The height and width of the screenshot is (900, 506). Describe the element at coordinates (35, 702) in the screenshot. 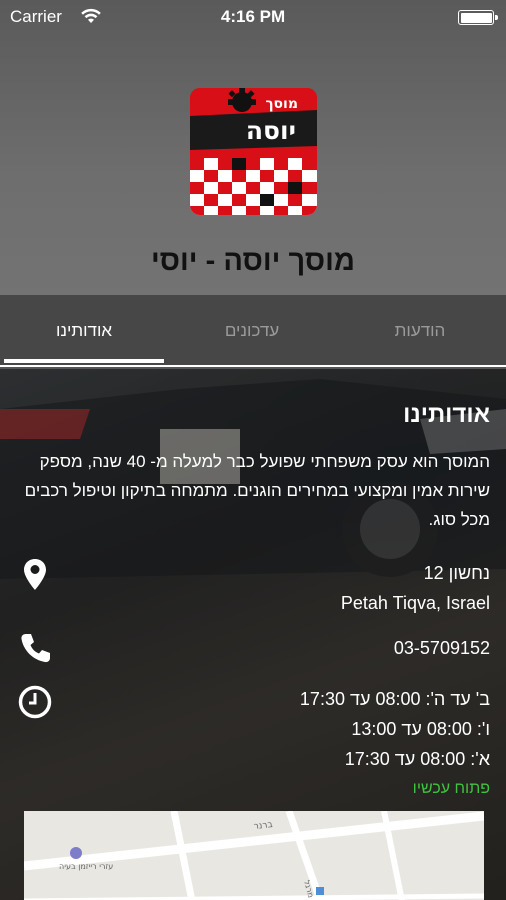

I see `clock-icon` at that location.